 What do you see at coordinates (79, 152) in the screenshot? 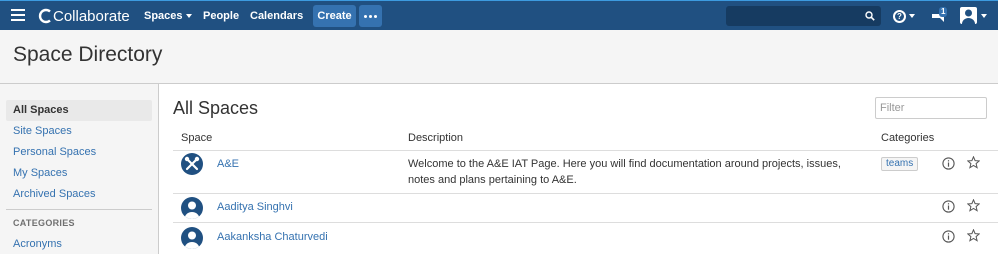
I see `sidebar-item-personal-spaces: Personal Spaces` at bounding box center [79, 152].